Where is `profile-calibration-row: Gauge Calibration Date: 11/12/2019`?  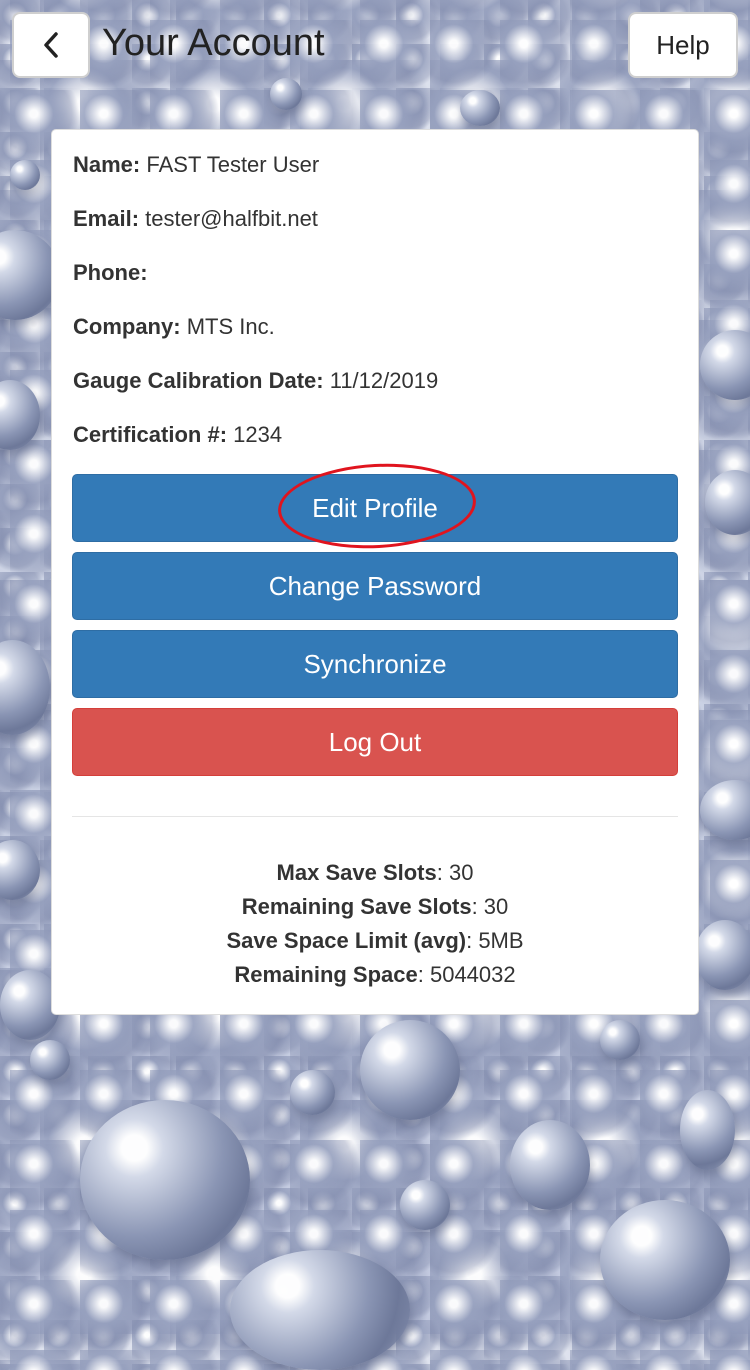 profile-calibration-row: Gauge Calibration Date: 11/12/2019 is located at coordinates (255, 381).